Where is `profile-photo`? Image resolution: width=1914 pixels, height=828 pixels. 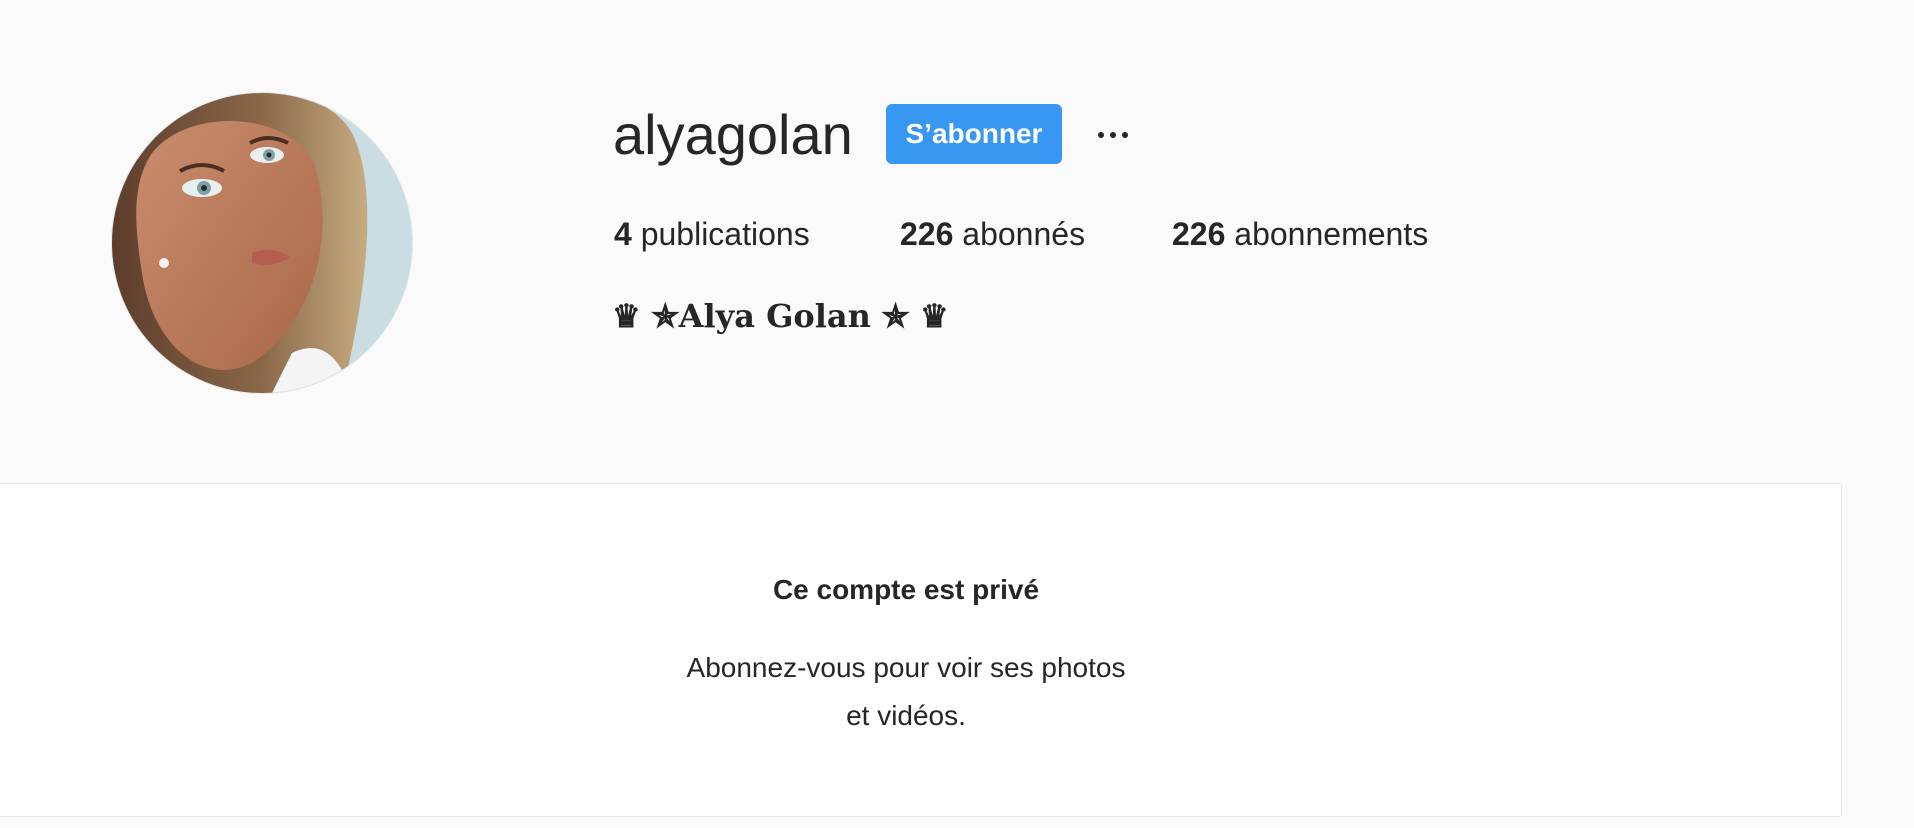
profile-photo is located at coordinates (262, 243).